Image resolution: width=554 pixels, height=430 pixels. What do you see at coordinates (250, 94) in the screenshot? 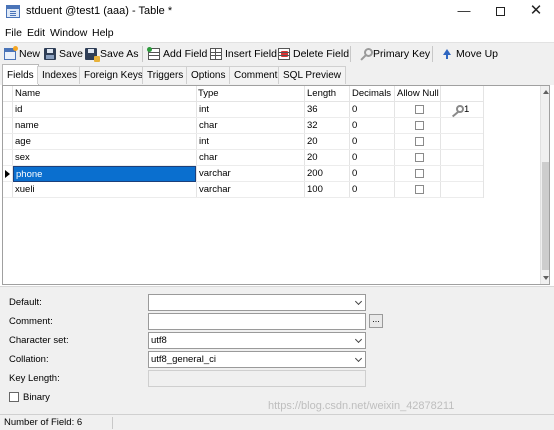
I see `column-header-type: Type` at bounding box center [250, 94].